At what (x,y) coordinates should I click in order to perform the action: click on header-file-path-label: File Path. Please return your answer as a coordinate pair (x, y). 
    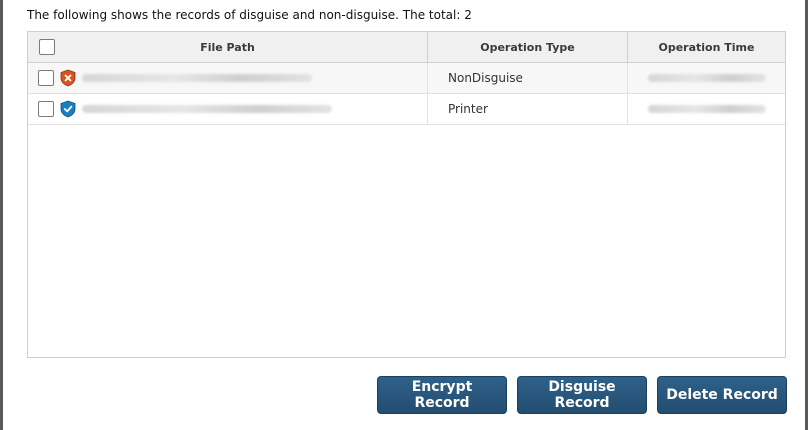
    Looking at the image, I should click on (227, 47).